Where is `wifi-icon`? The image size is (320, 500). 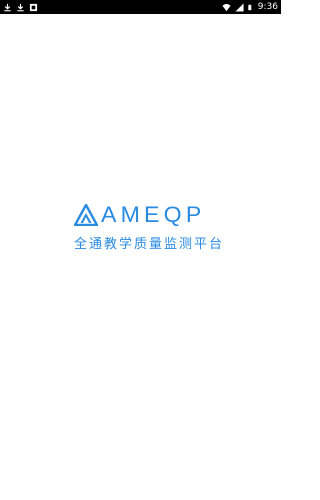
wifi-icon is located at coordinates (226, 7).